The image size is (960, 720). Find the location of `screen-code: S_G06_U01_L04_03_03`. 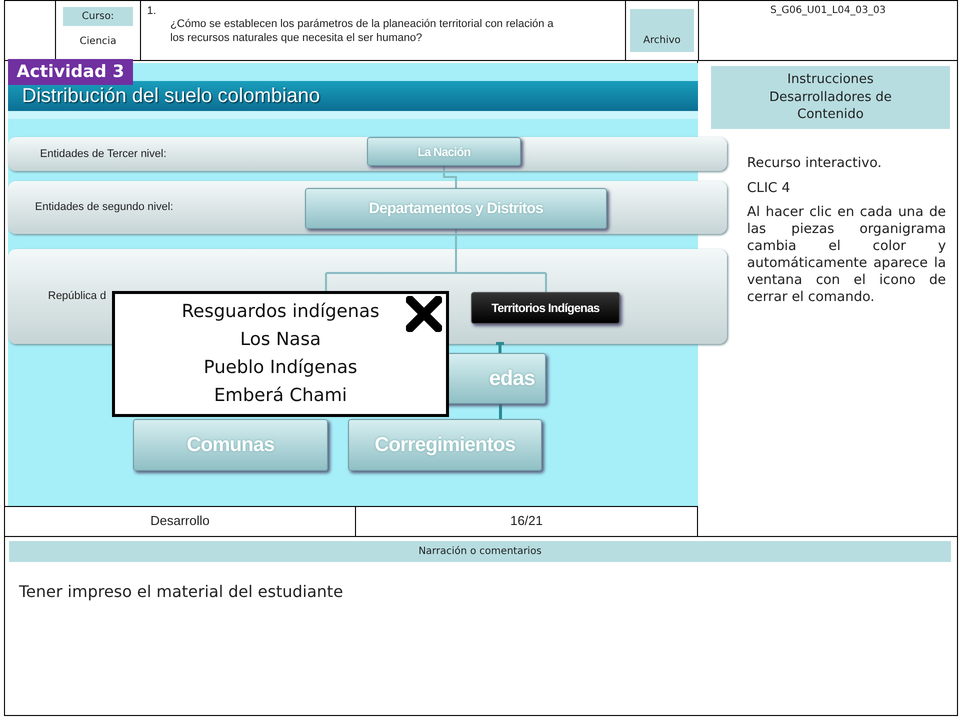

screen-code: S_G06_U01_L04_03_03 is located at coordinates (828, 10).